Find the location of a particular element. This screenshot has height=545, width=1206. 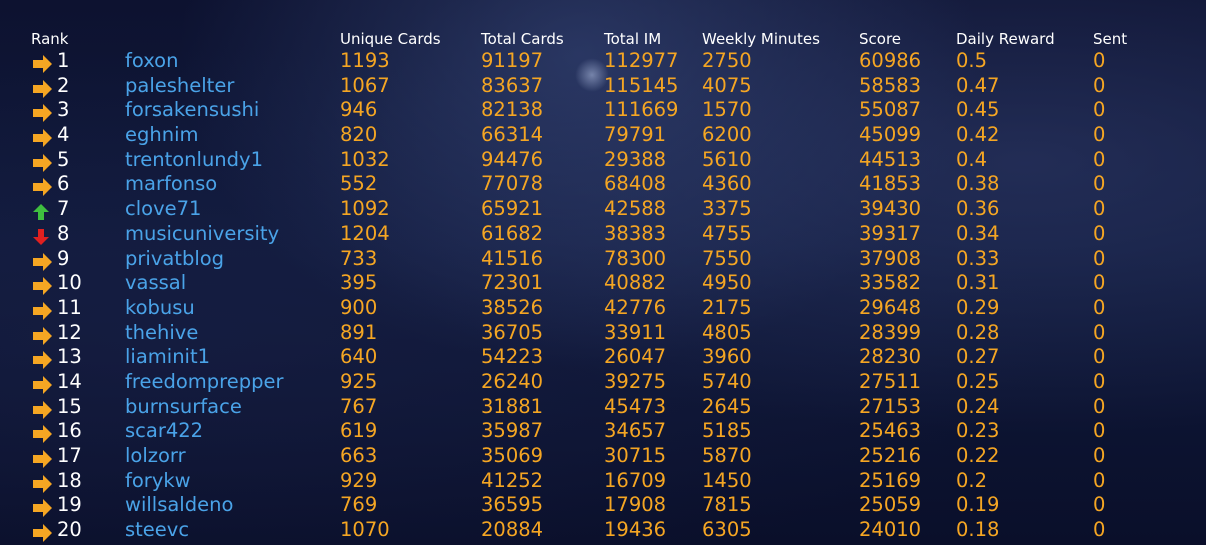

rank-number: 15 is located at coordinates (69, 406).